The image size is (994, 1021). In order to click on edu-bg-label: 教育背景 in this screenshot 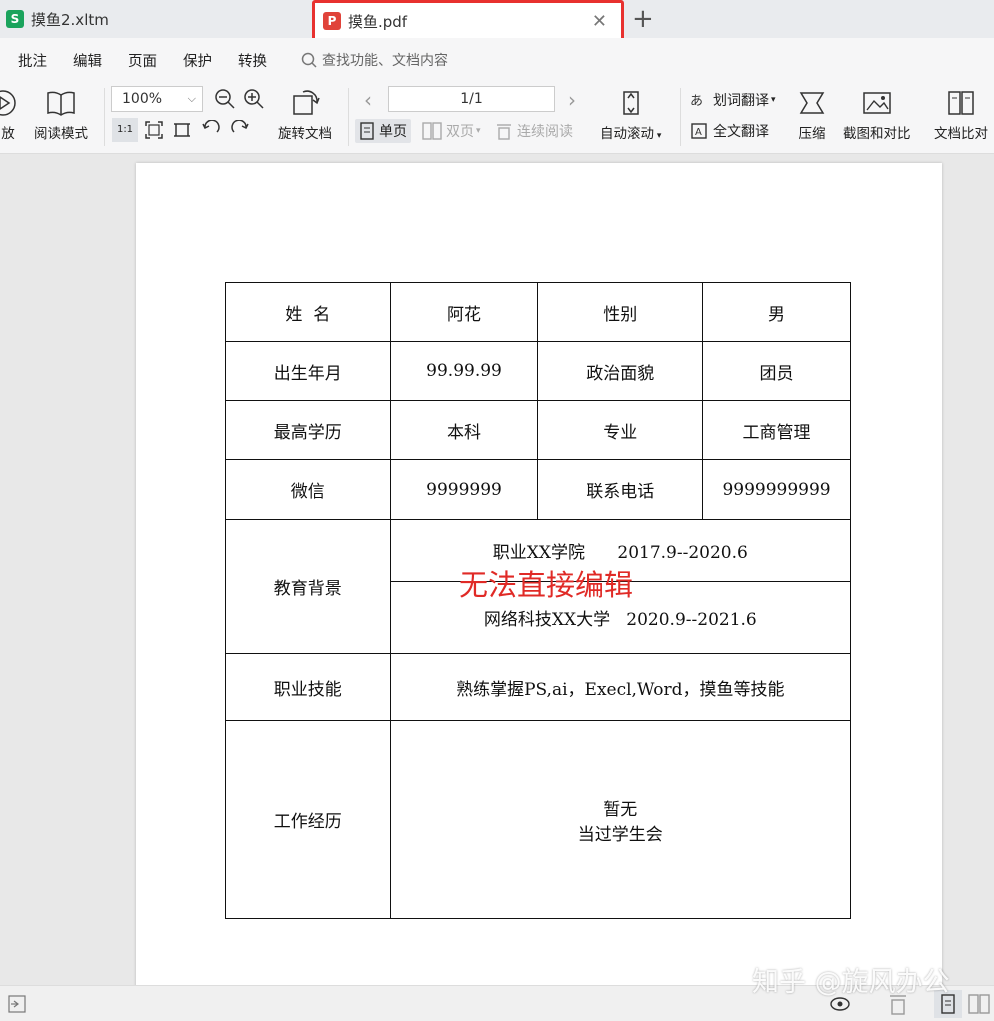, I will do `click(308, 586)`.